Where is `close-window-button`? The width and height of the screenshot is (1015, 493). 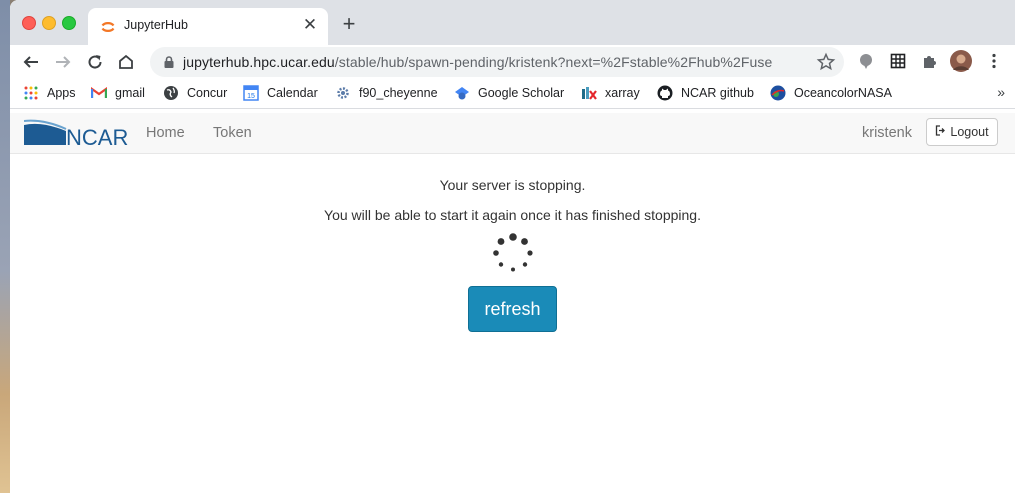
close-window-button is located at coordinates (29, 23).